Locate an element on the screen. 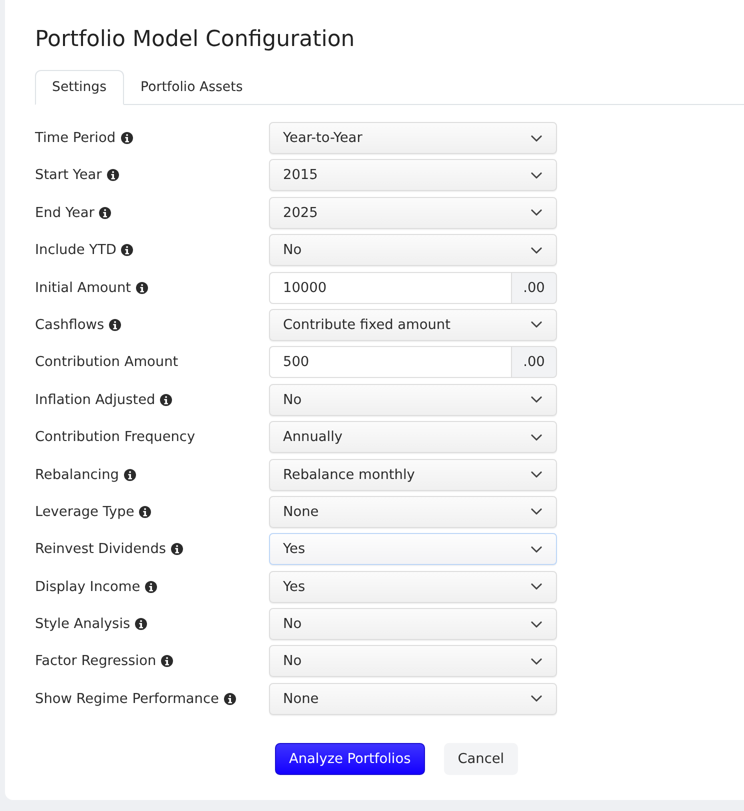 Image resolution: width=744 pixels, height=811 pixels. tab: Portfolio Assets is located at coordinates (192, 87).